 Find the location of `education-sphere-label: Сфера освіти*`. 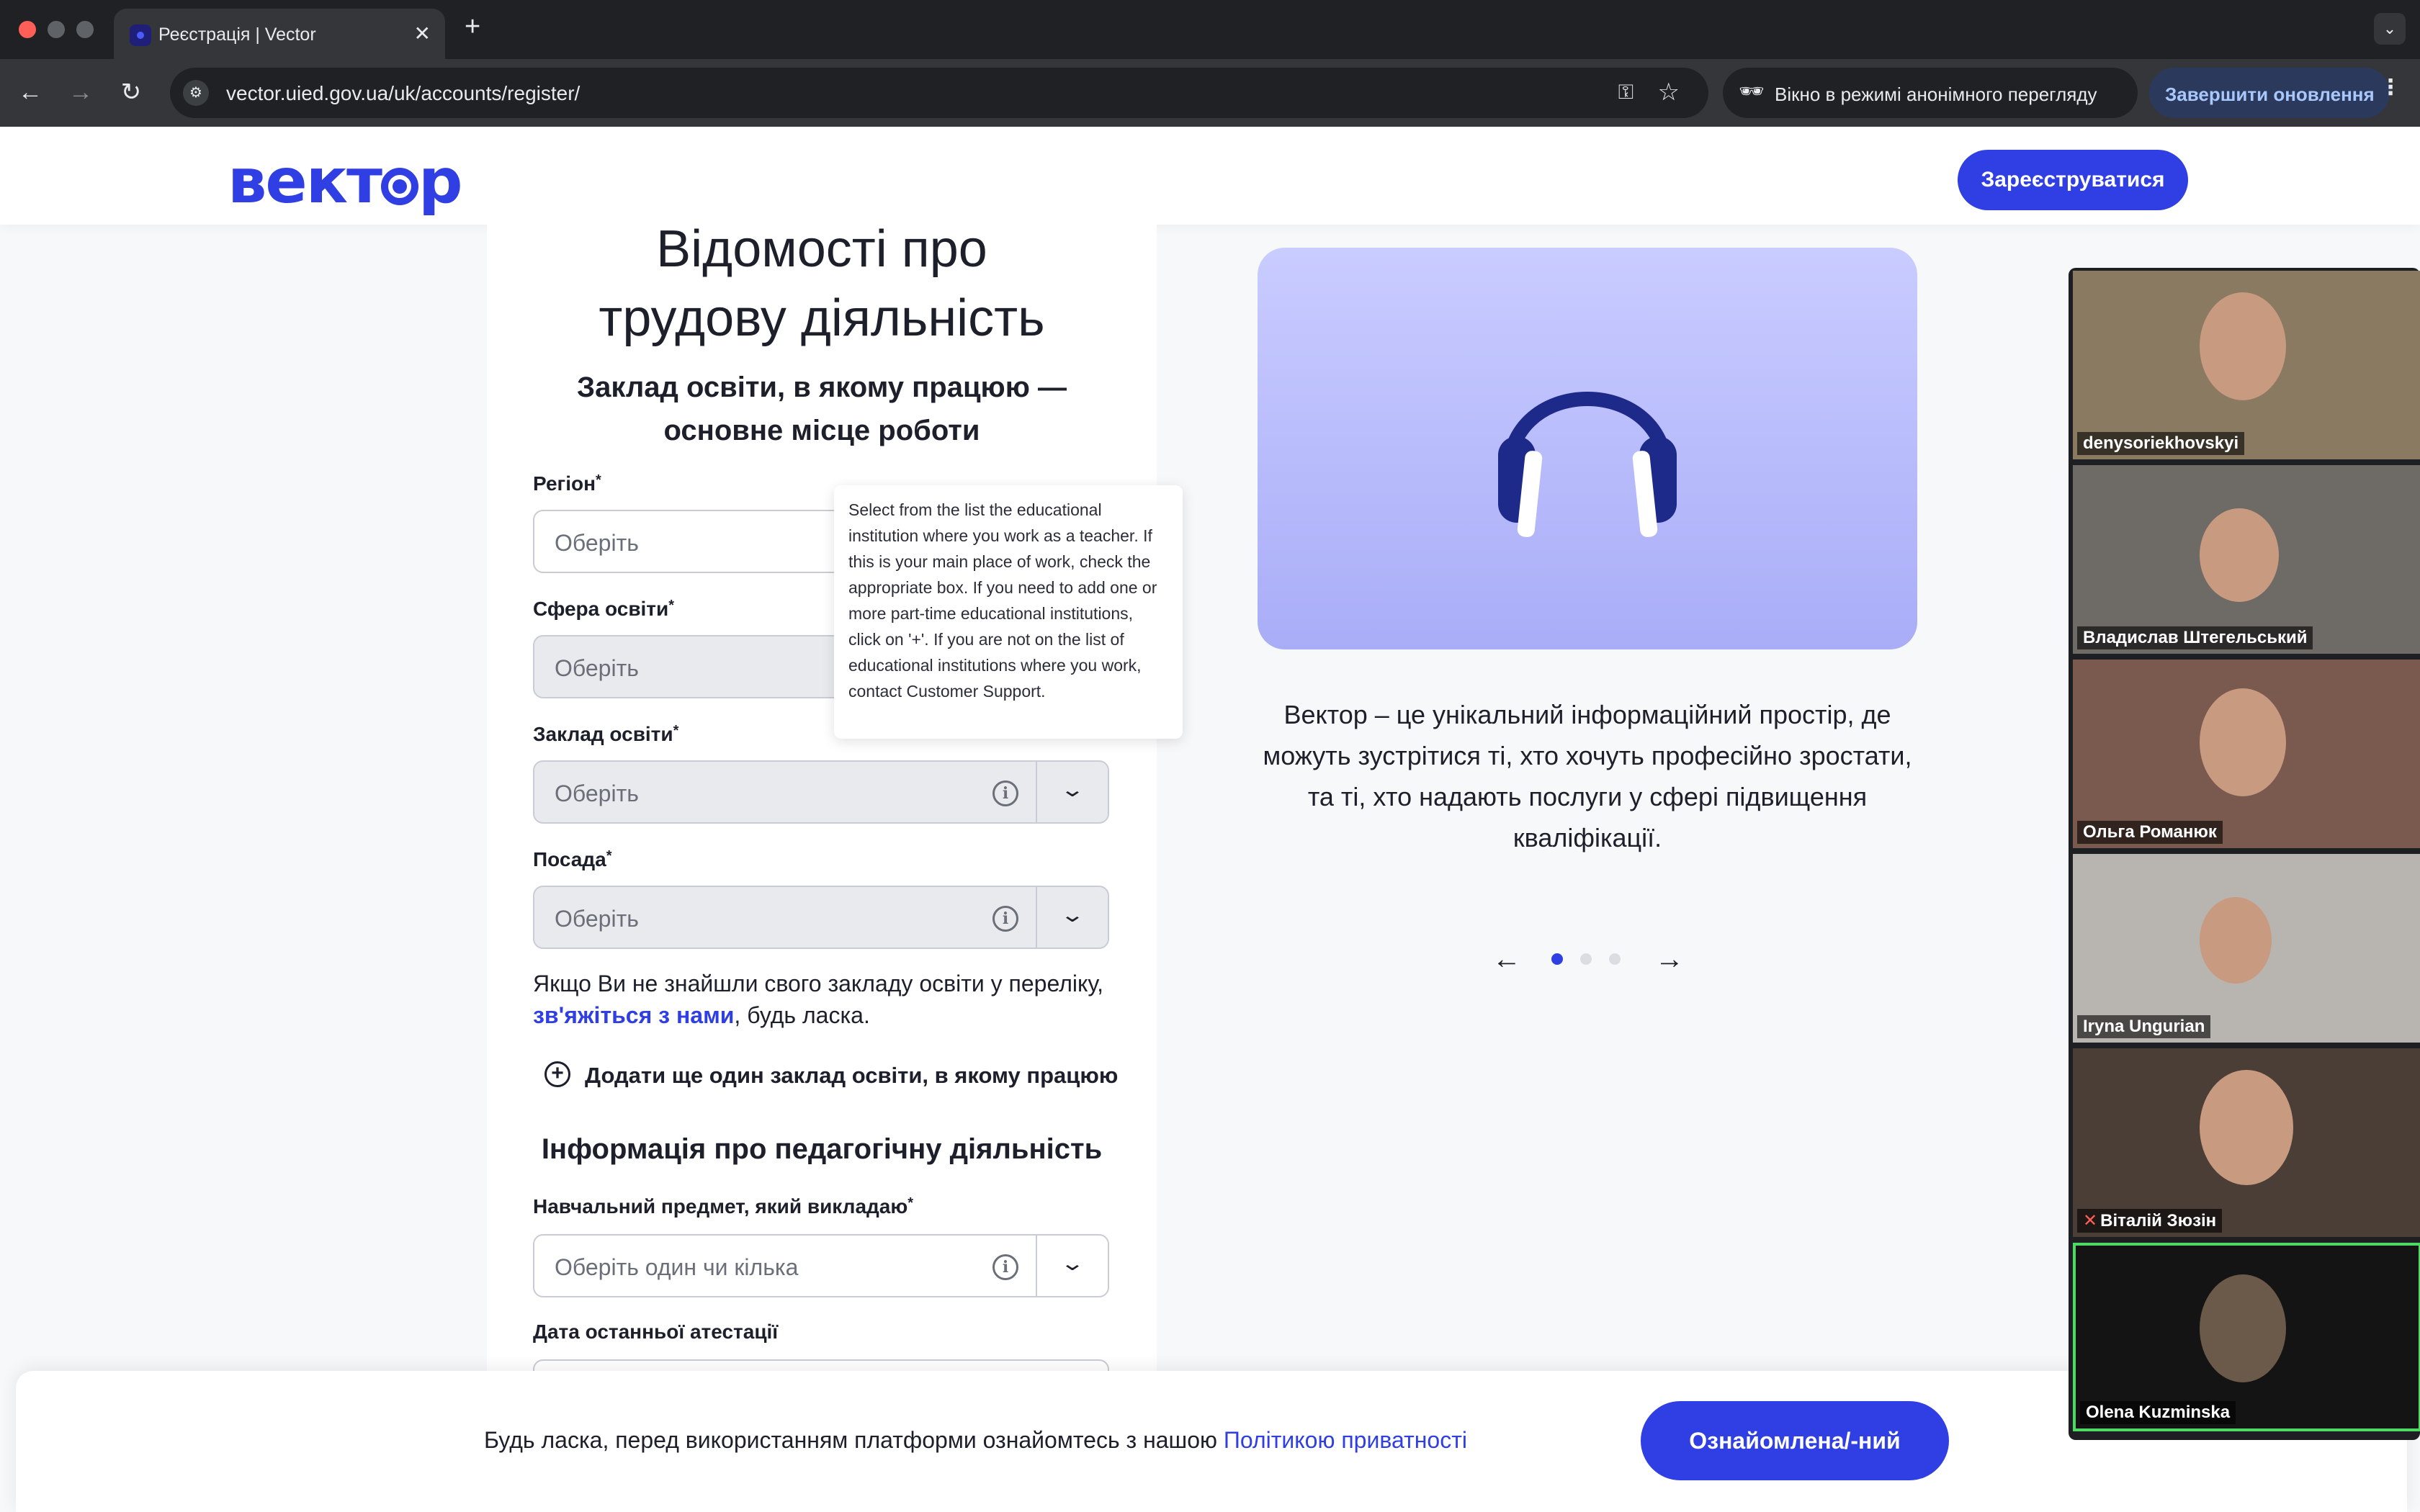

education-sphere-label: Сфера освіти* is located at coordinates (603, 609).